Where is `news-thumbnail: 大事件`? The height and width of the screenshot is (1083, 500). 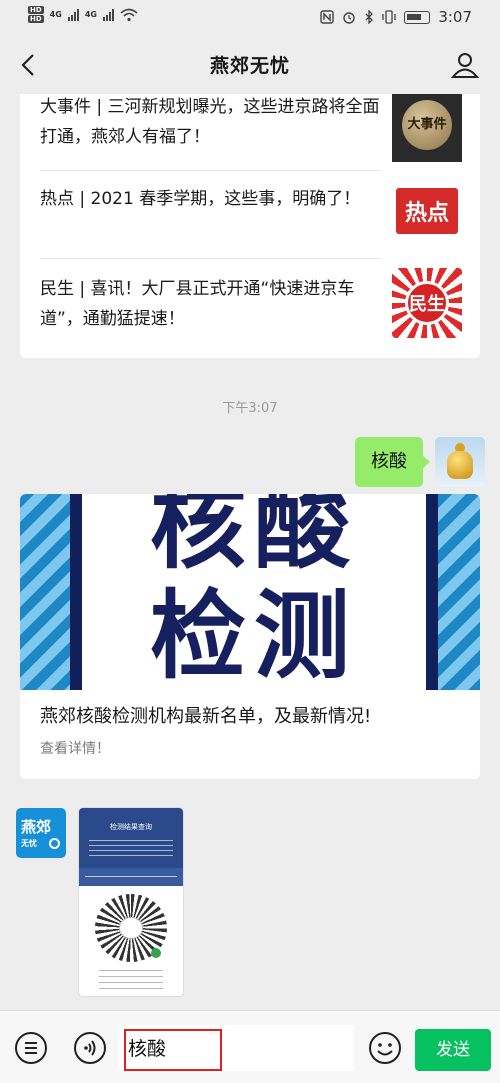 news-thumbnail: 大事件 is located at coordinates (427, 128).